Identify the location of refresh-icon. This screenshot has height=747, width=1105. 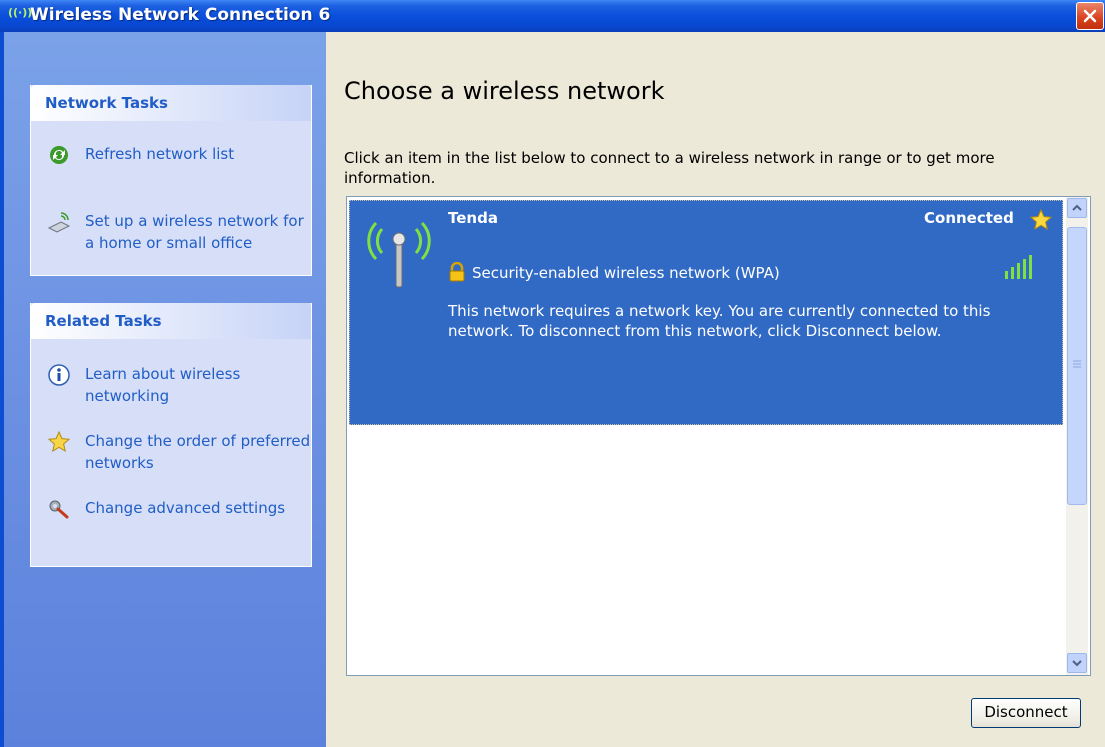
(59, 155).